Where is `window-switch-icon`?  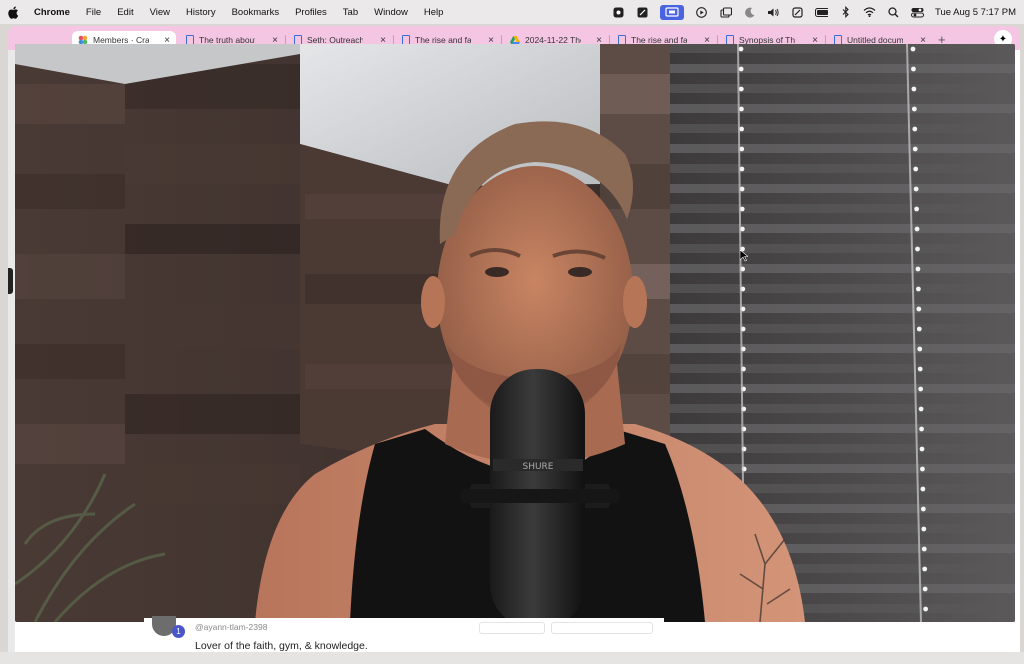
window-switch-icon is located at coordinates (725, 12).